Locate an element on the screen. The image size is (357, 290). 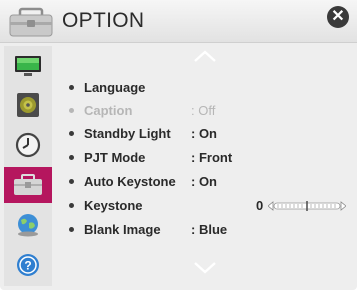
sidebar-item-option is located at coordinates (28, 185).